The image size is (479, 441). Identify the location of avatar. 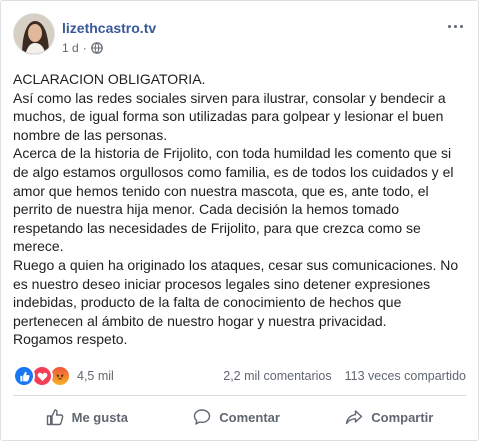
(34, 34).